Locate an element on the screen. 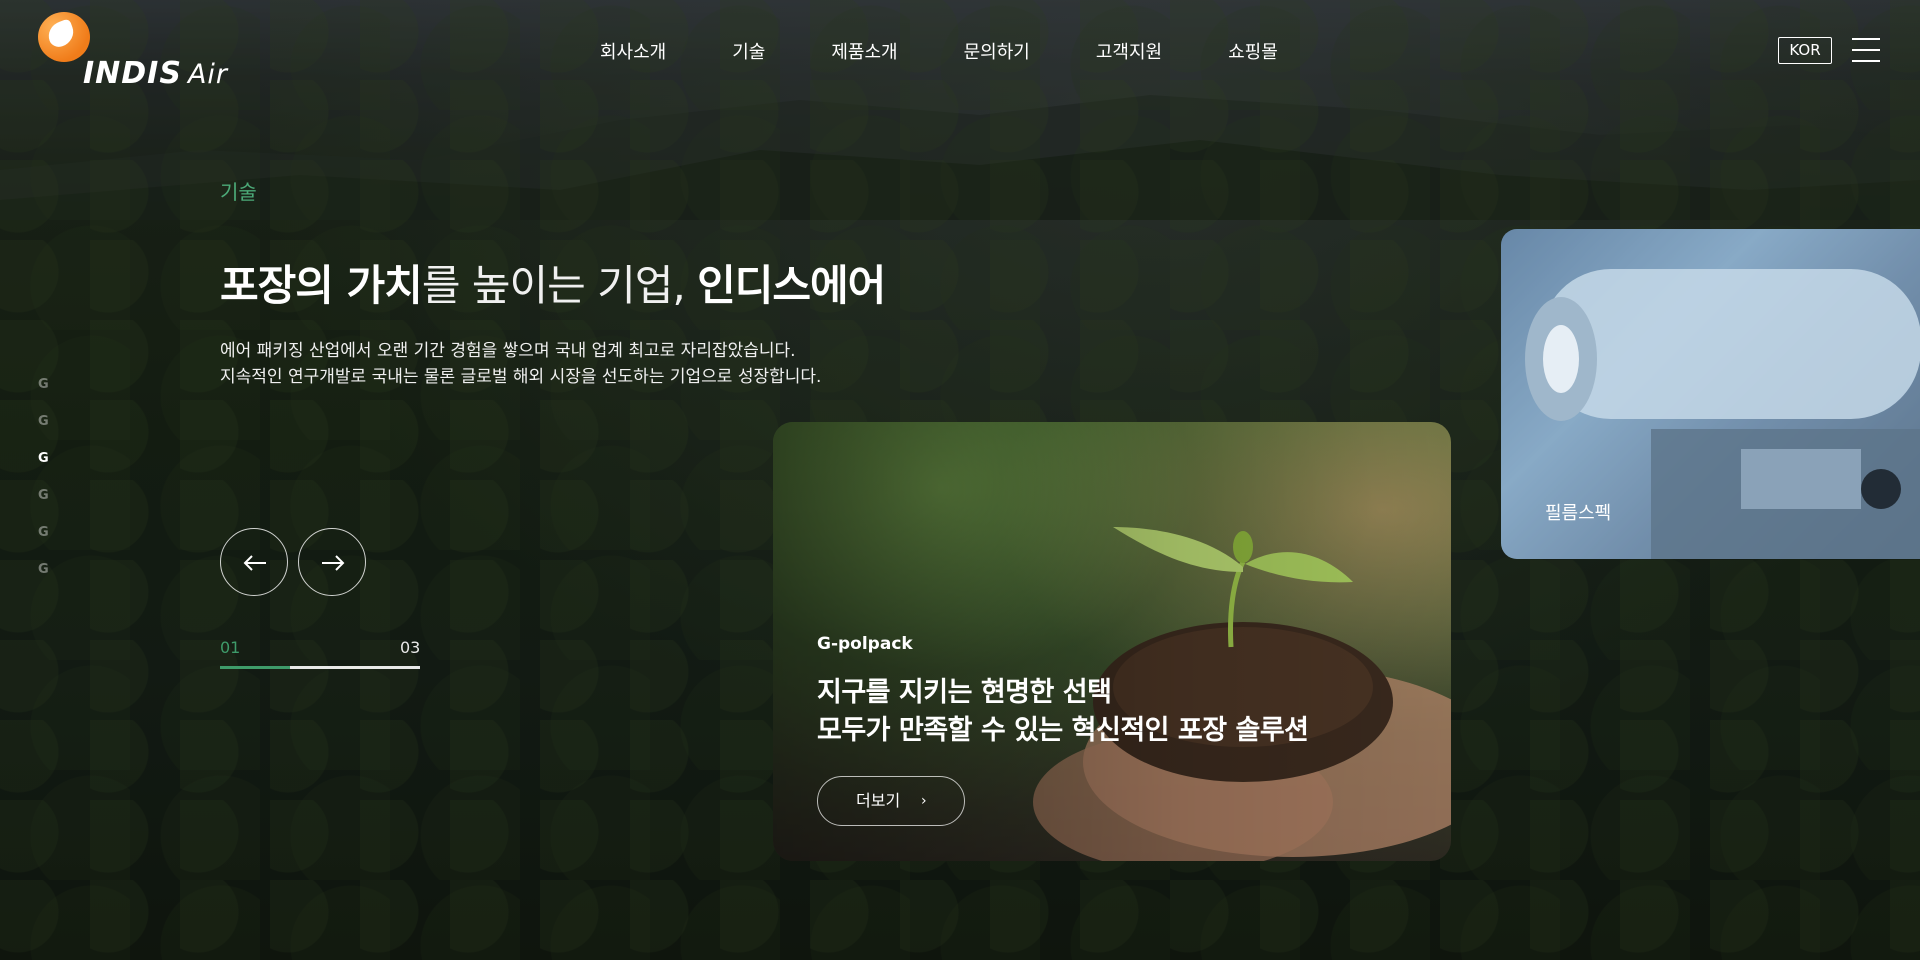  next-slide-button is located at coordinates (332, 562).